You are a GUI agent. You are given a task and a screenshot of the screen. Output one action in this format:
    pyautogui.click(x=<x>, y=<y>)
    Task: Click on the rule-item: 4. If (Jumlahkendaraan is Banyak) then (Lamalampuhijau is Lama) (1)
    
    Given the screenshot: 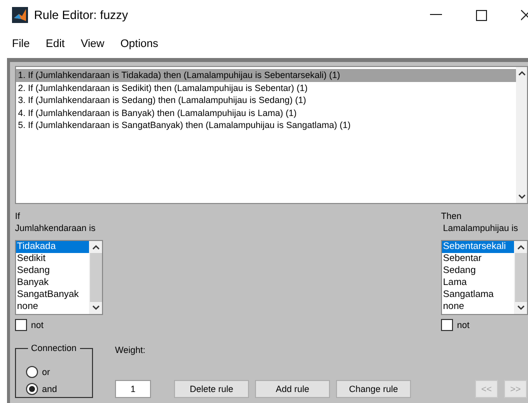 What is the action you would take?
    pyautogui.click(x=266, y=112)
    